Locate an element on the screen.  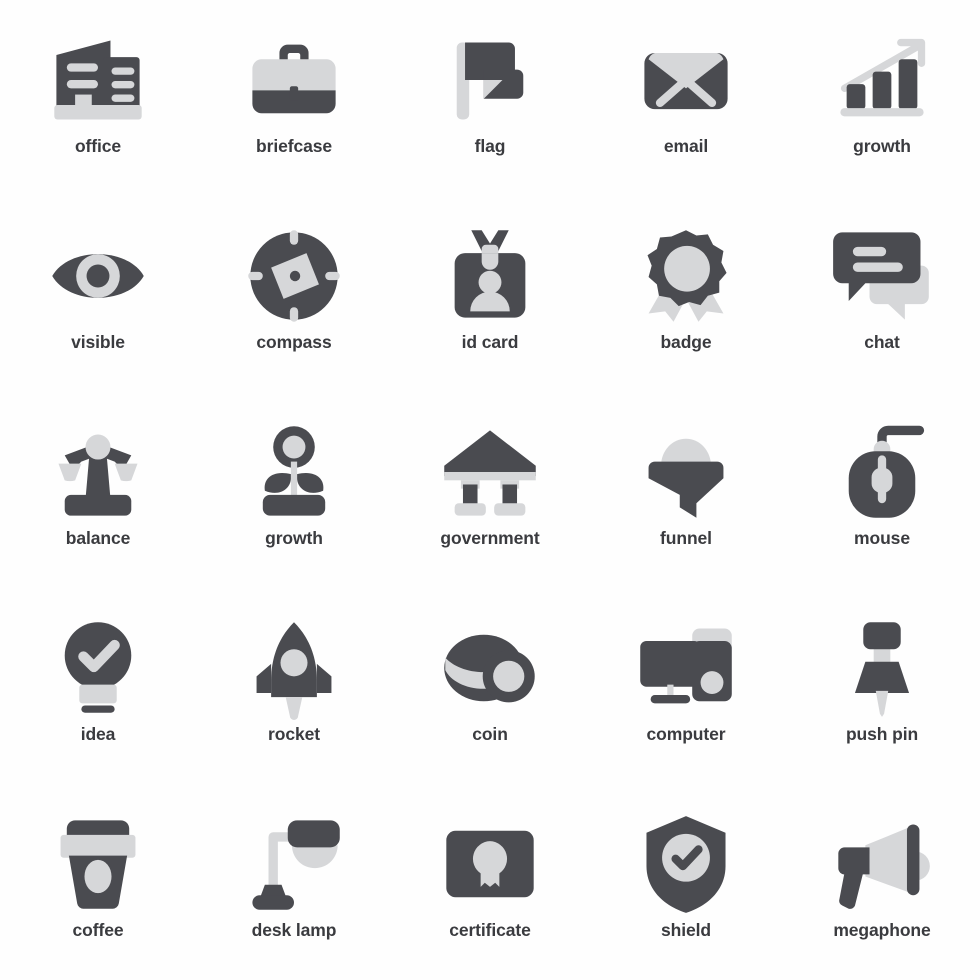
icon-label: visible is located at coordinates (98, 342).